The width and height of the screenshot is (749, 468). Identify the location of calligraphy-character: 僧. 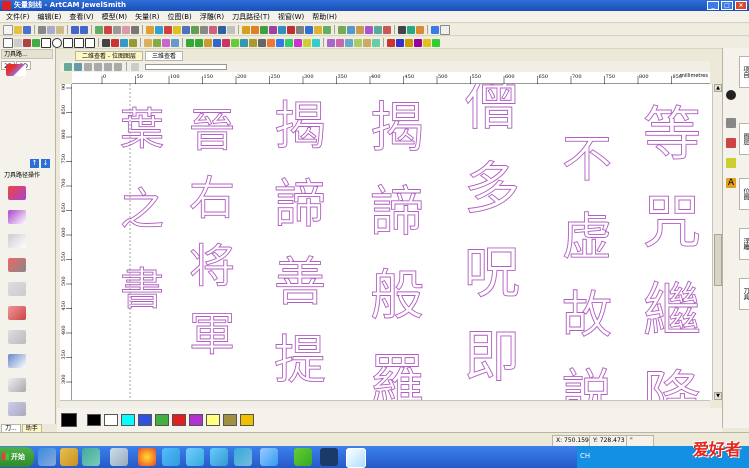
(492, 111).